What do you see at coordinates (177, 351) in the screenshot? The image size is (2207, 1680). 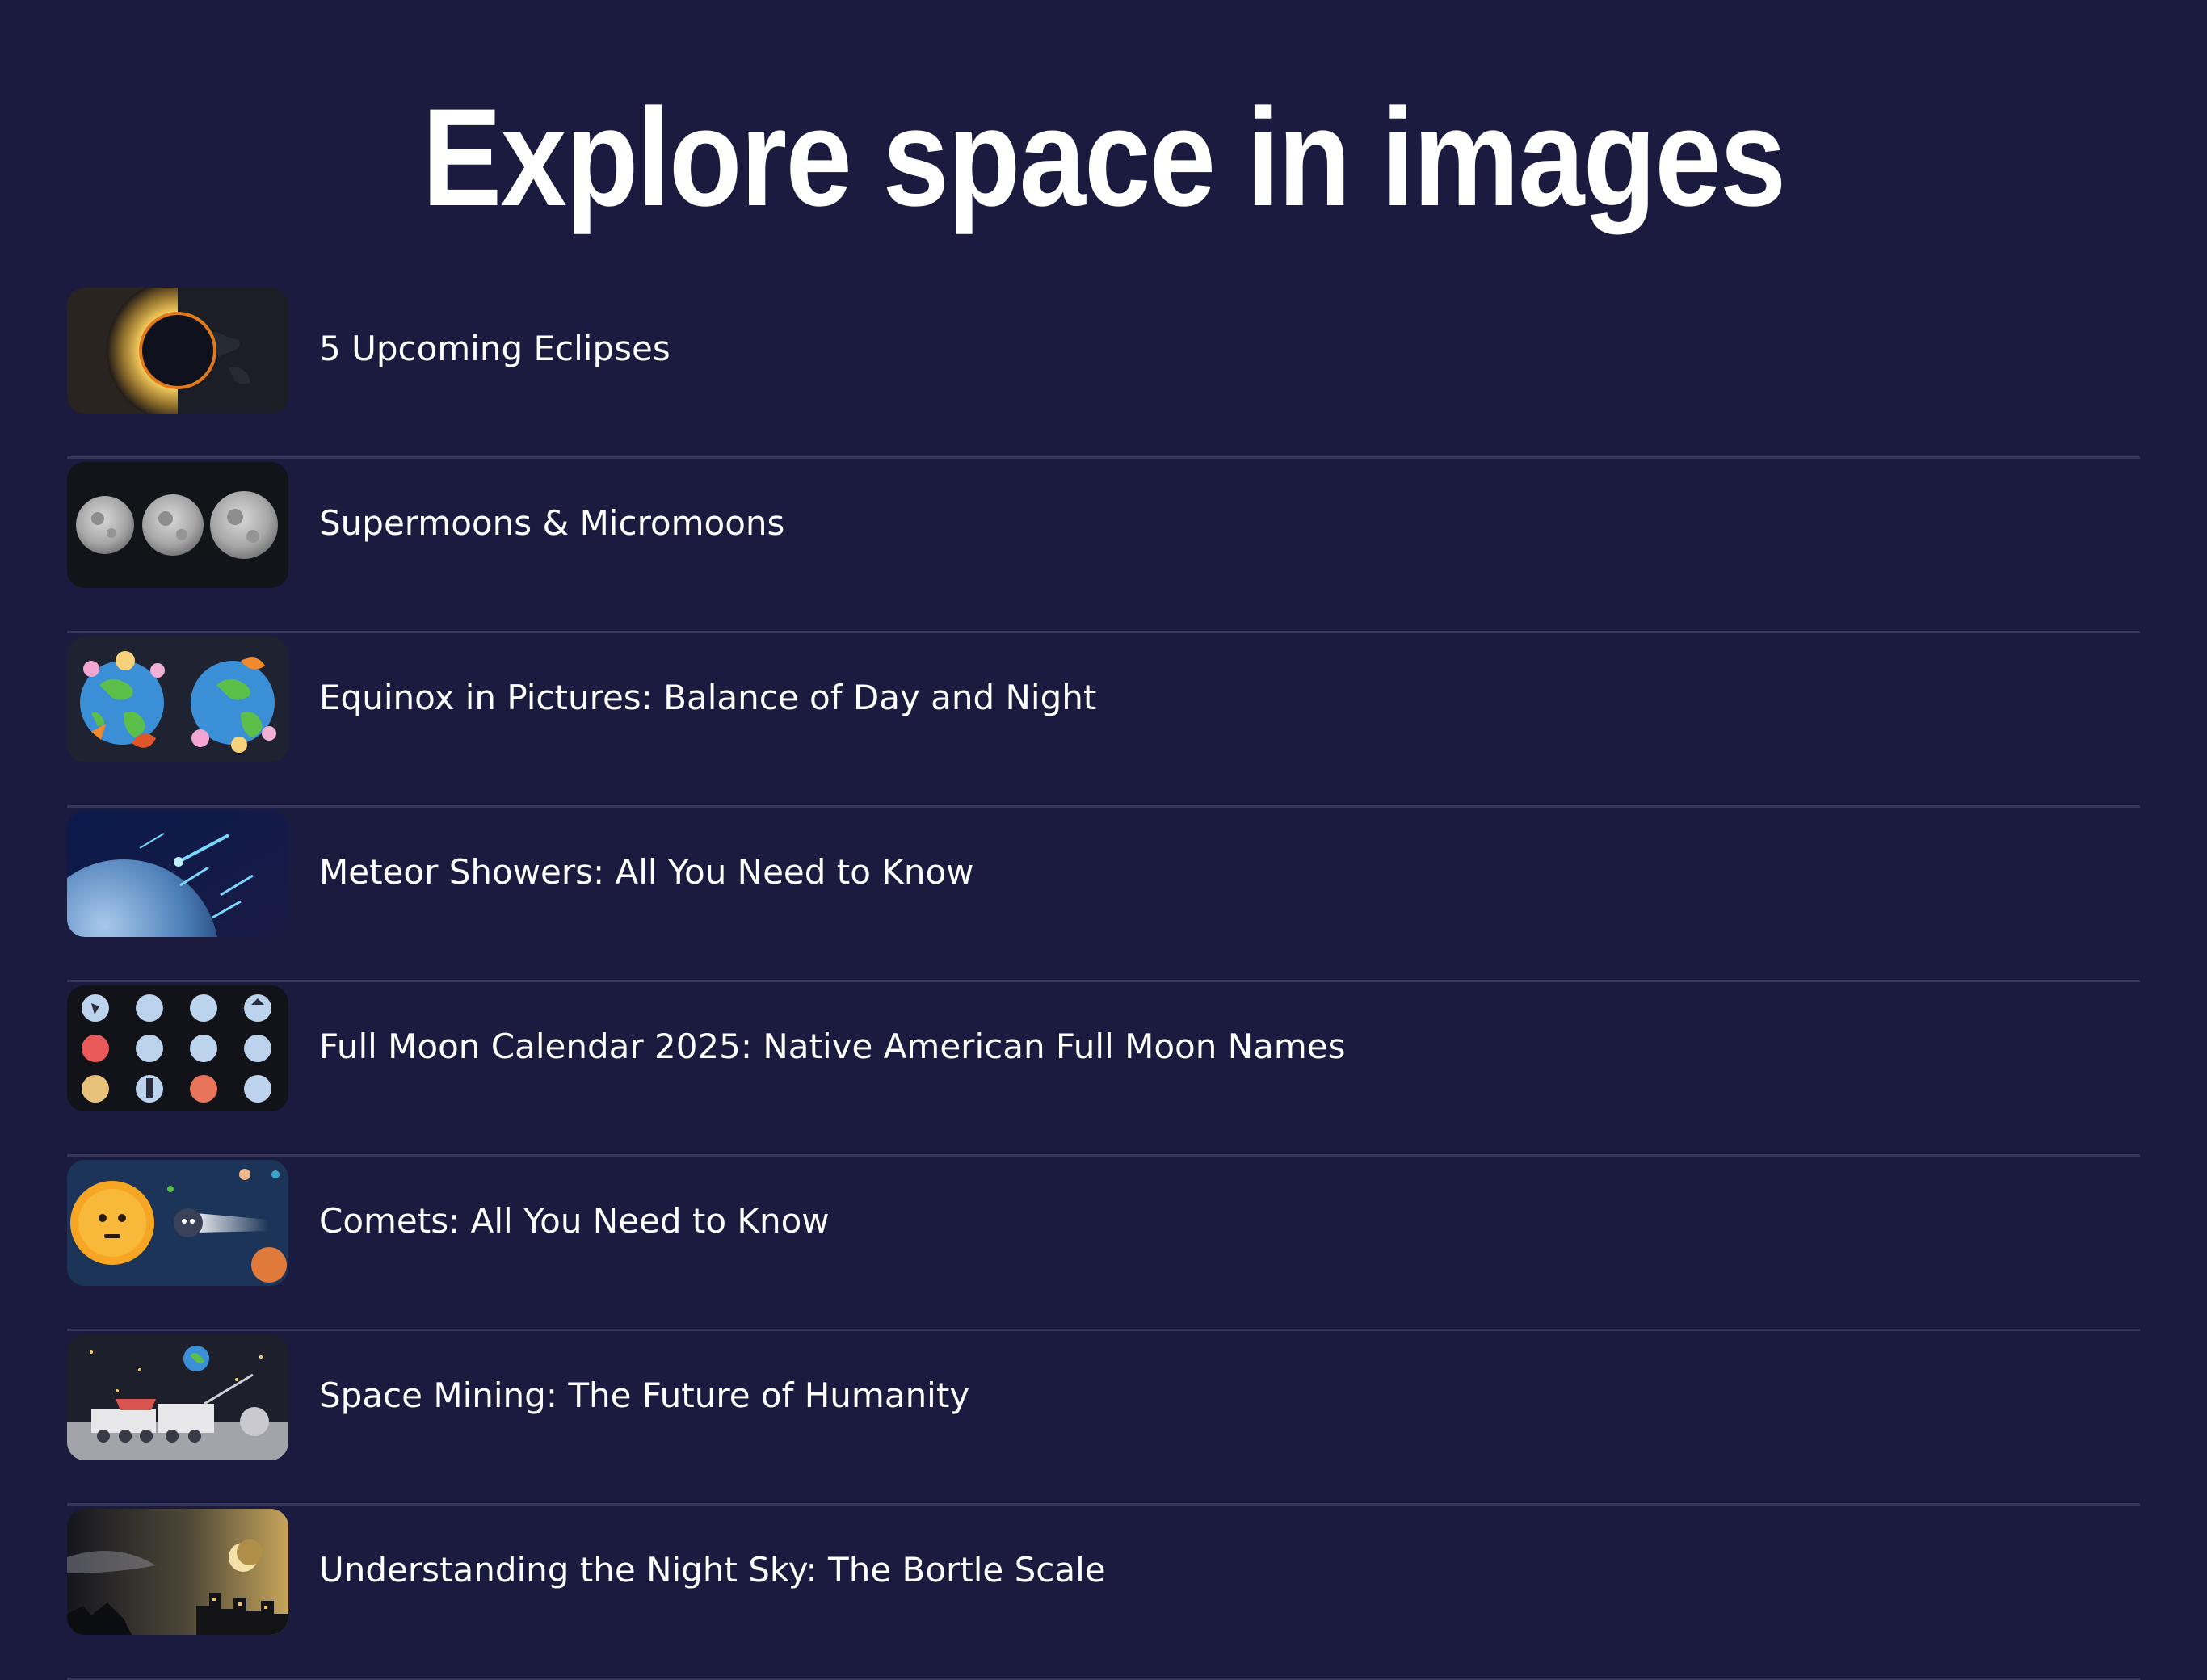 I see `solar-eclipse-icon` at bounding box center [177, 351].